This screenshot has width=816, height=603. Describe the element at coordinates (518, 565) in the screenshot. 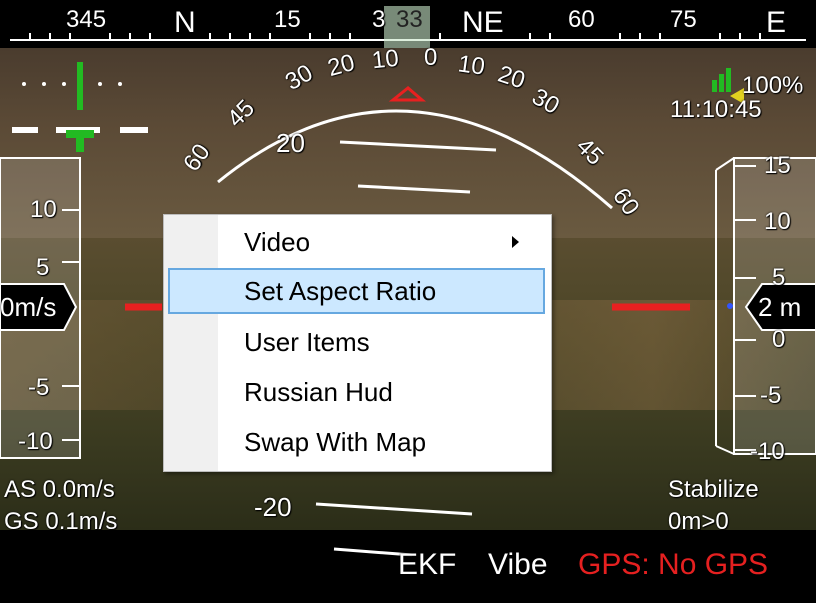

I see `vibe-status: Vibe` at that location.